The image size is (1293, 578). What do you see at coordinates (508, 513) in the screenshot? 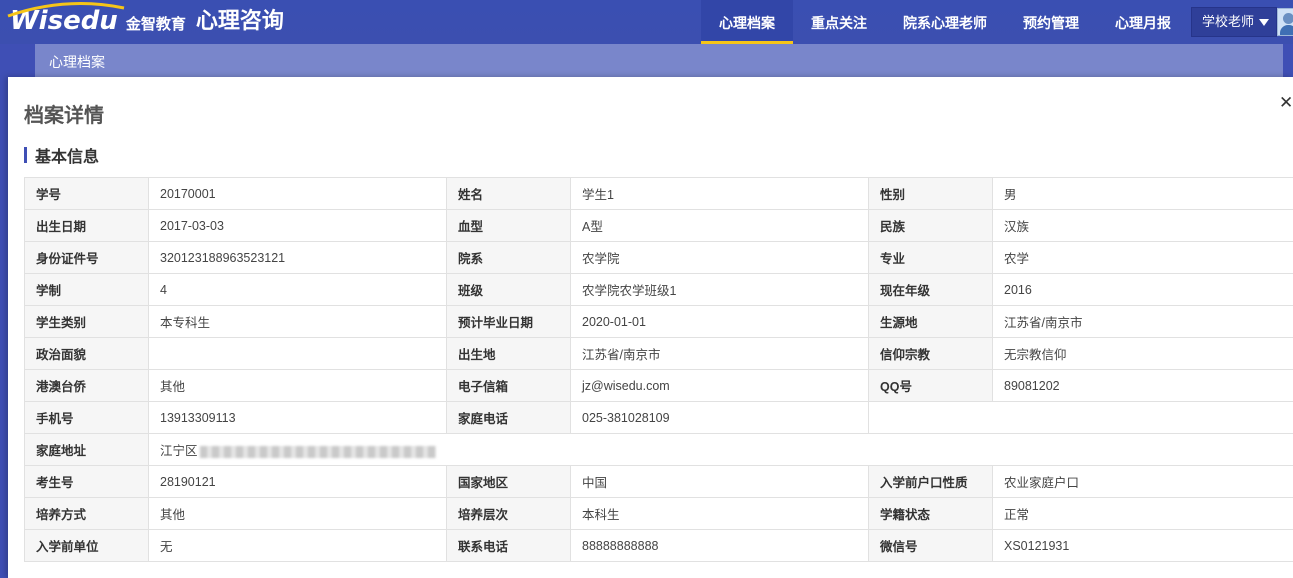
I see `label-training-level: 培养层次` at bounding box center [508, 513].